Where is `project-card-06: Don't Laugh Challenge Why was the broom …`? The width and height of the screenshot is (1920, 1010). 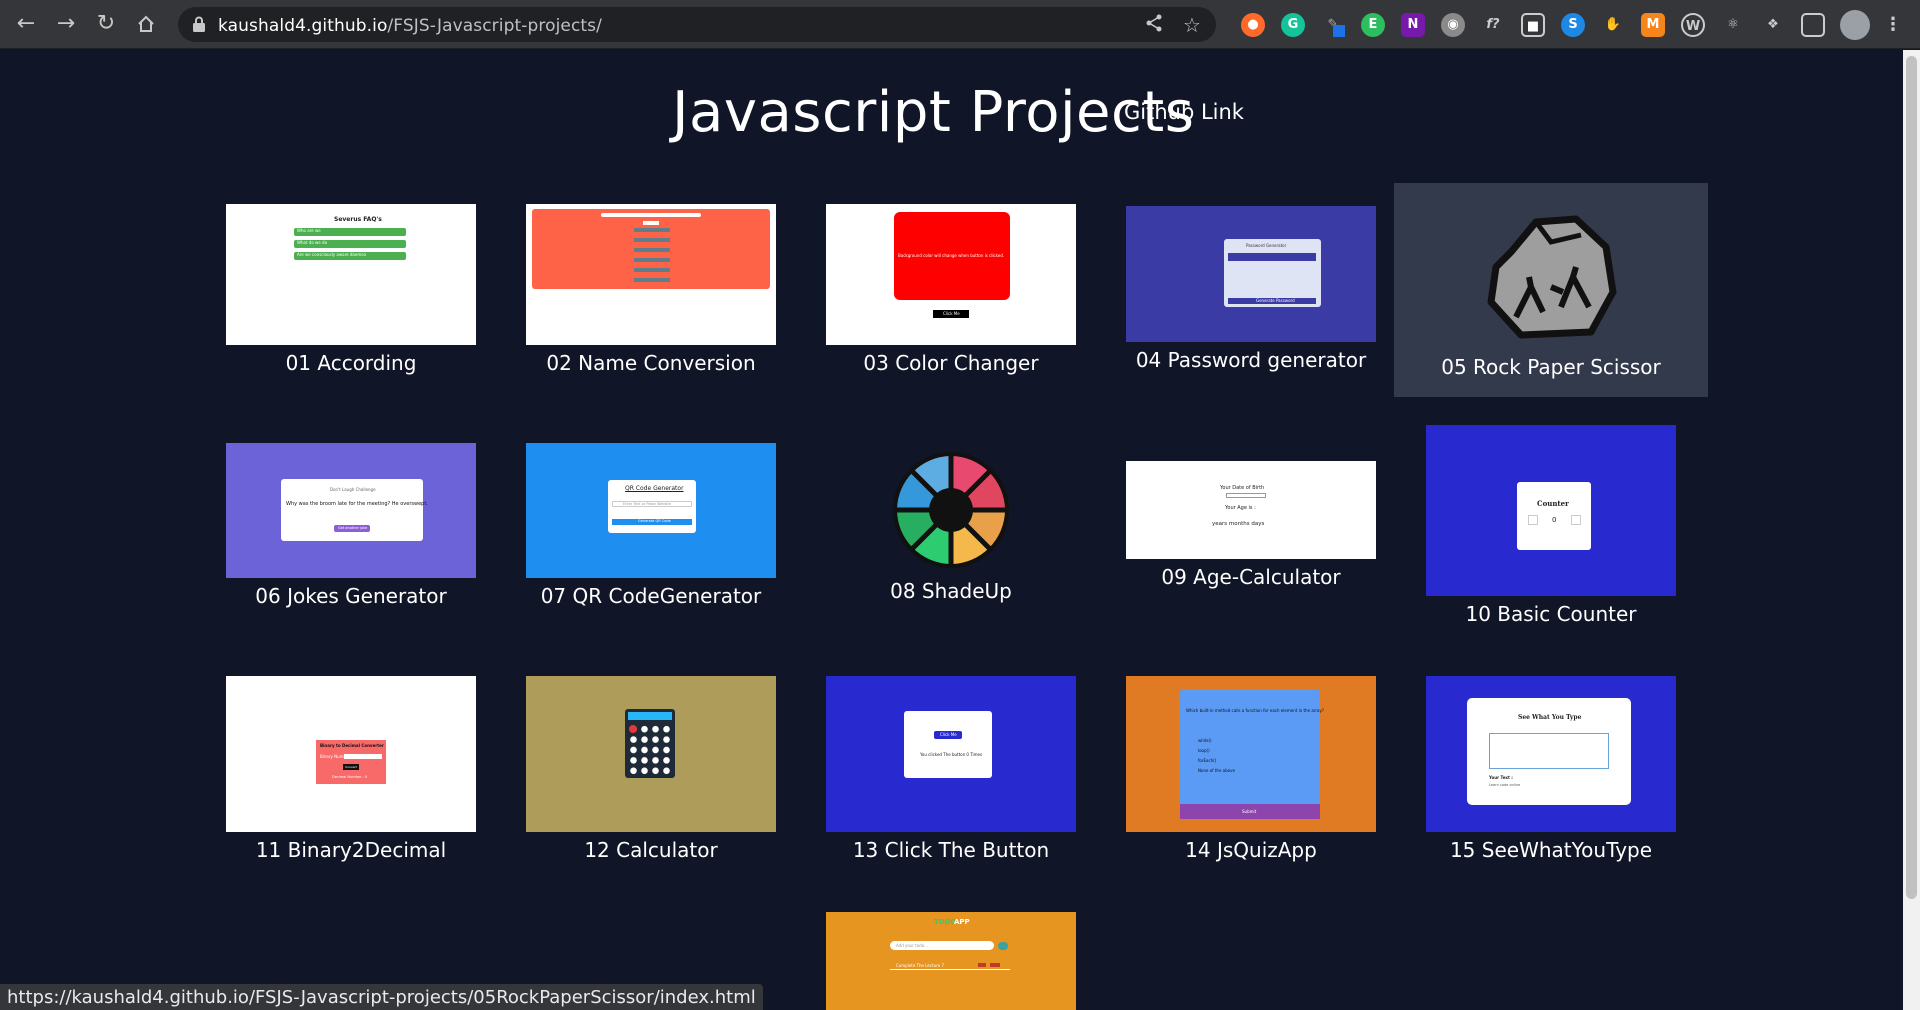 project-card-06: Don't Laugh Challenge Why was the broom … is located at coordinates (351, 525).